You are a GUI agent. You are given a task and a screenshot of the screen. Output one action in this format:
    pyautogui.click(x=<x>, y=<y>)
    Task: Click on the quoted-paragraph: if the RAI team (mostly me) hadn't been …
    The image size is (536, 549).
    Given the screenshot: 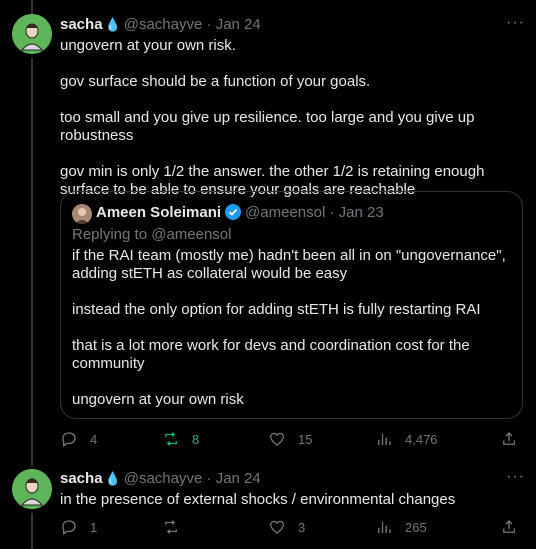 What is the action you would take?
    pyautogui.click(x=289, y=264)
    